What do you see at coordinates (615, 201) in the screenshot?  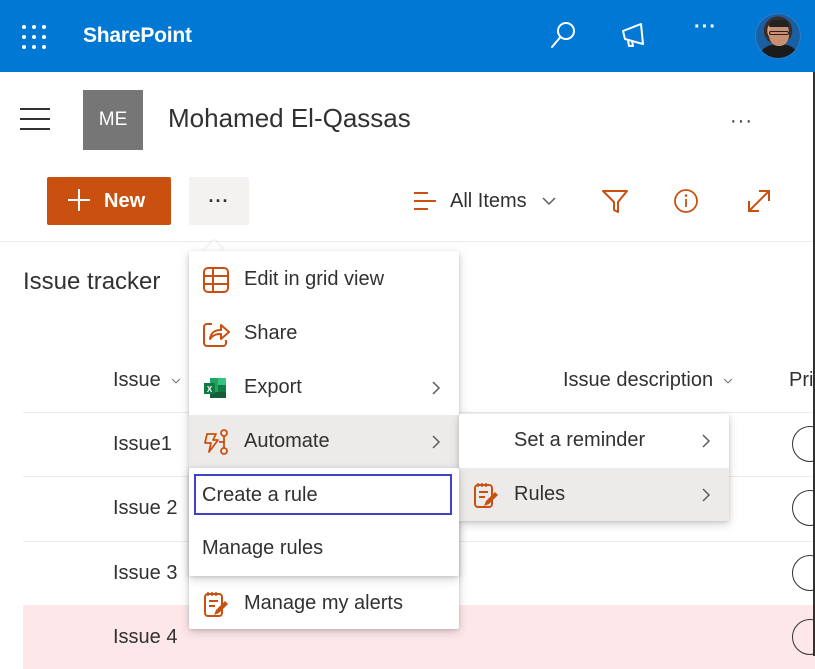 I see `filter-icon` at bounding box center [615, 201].